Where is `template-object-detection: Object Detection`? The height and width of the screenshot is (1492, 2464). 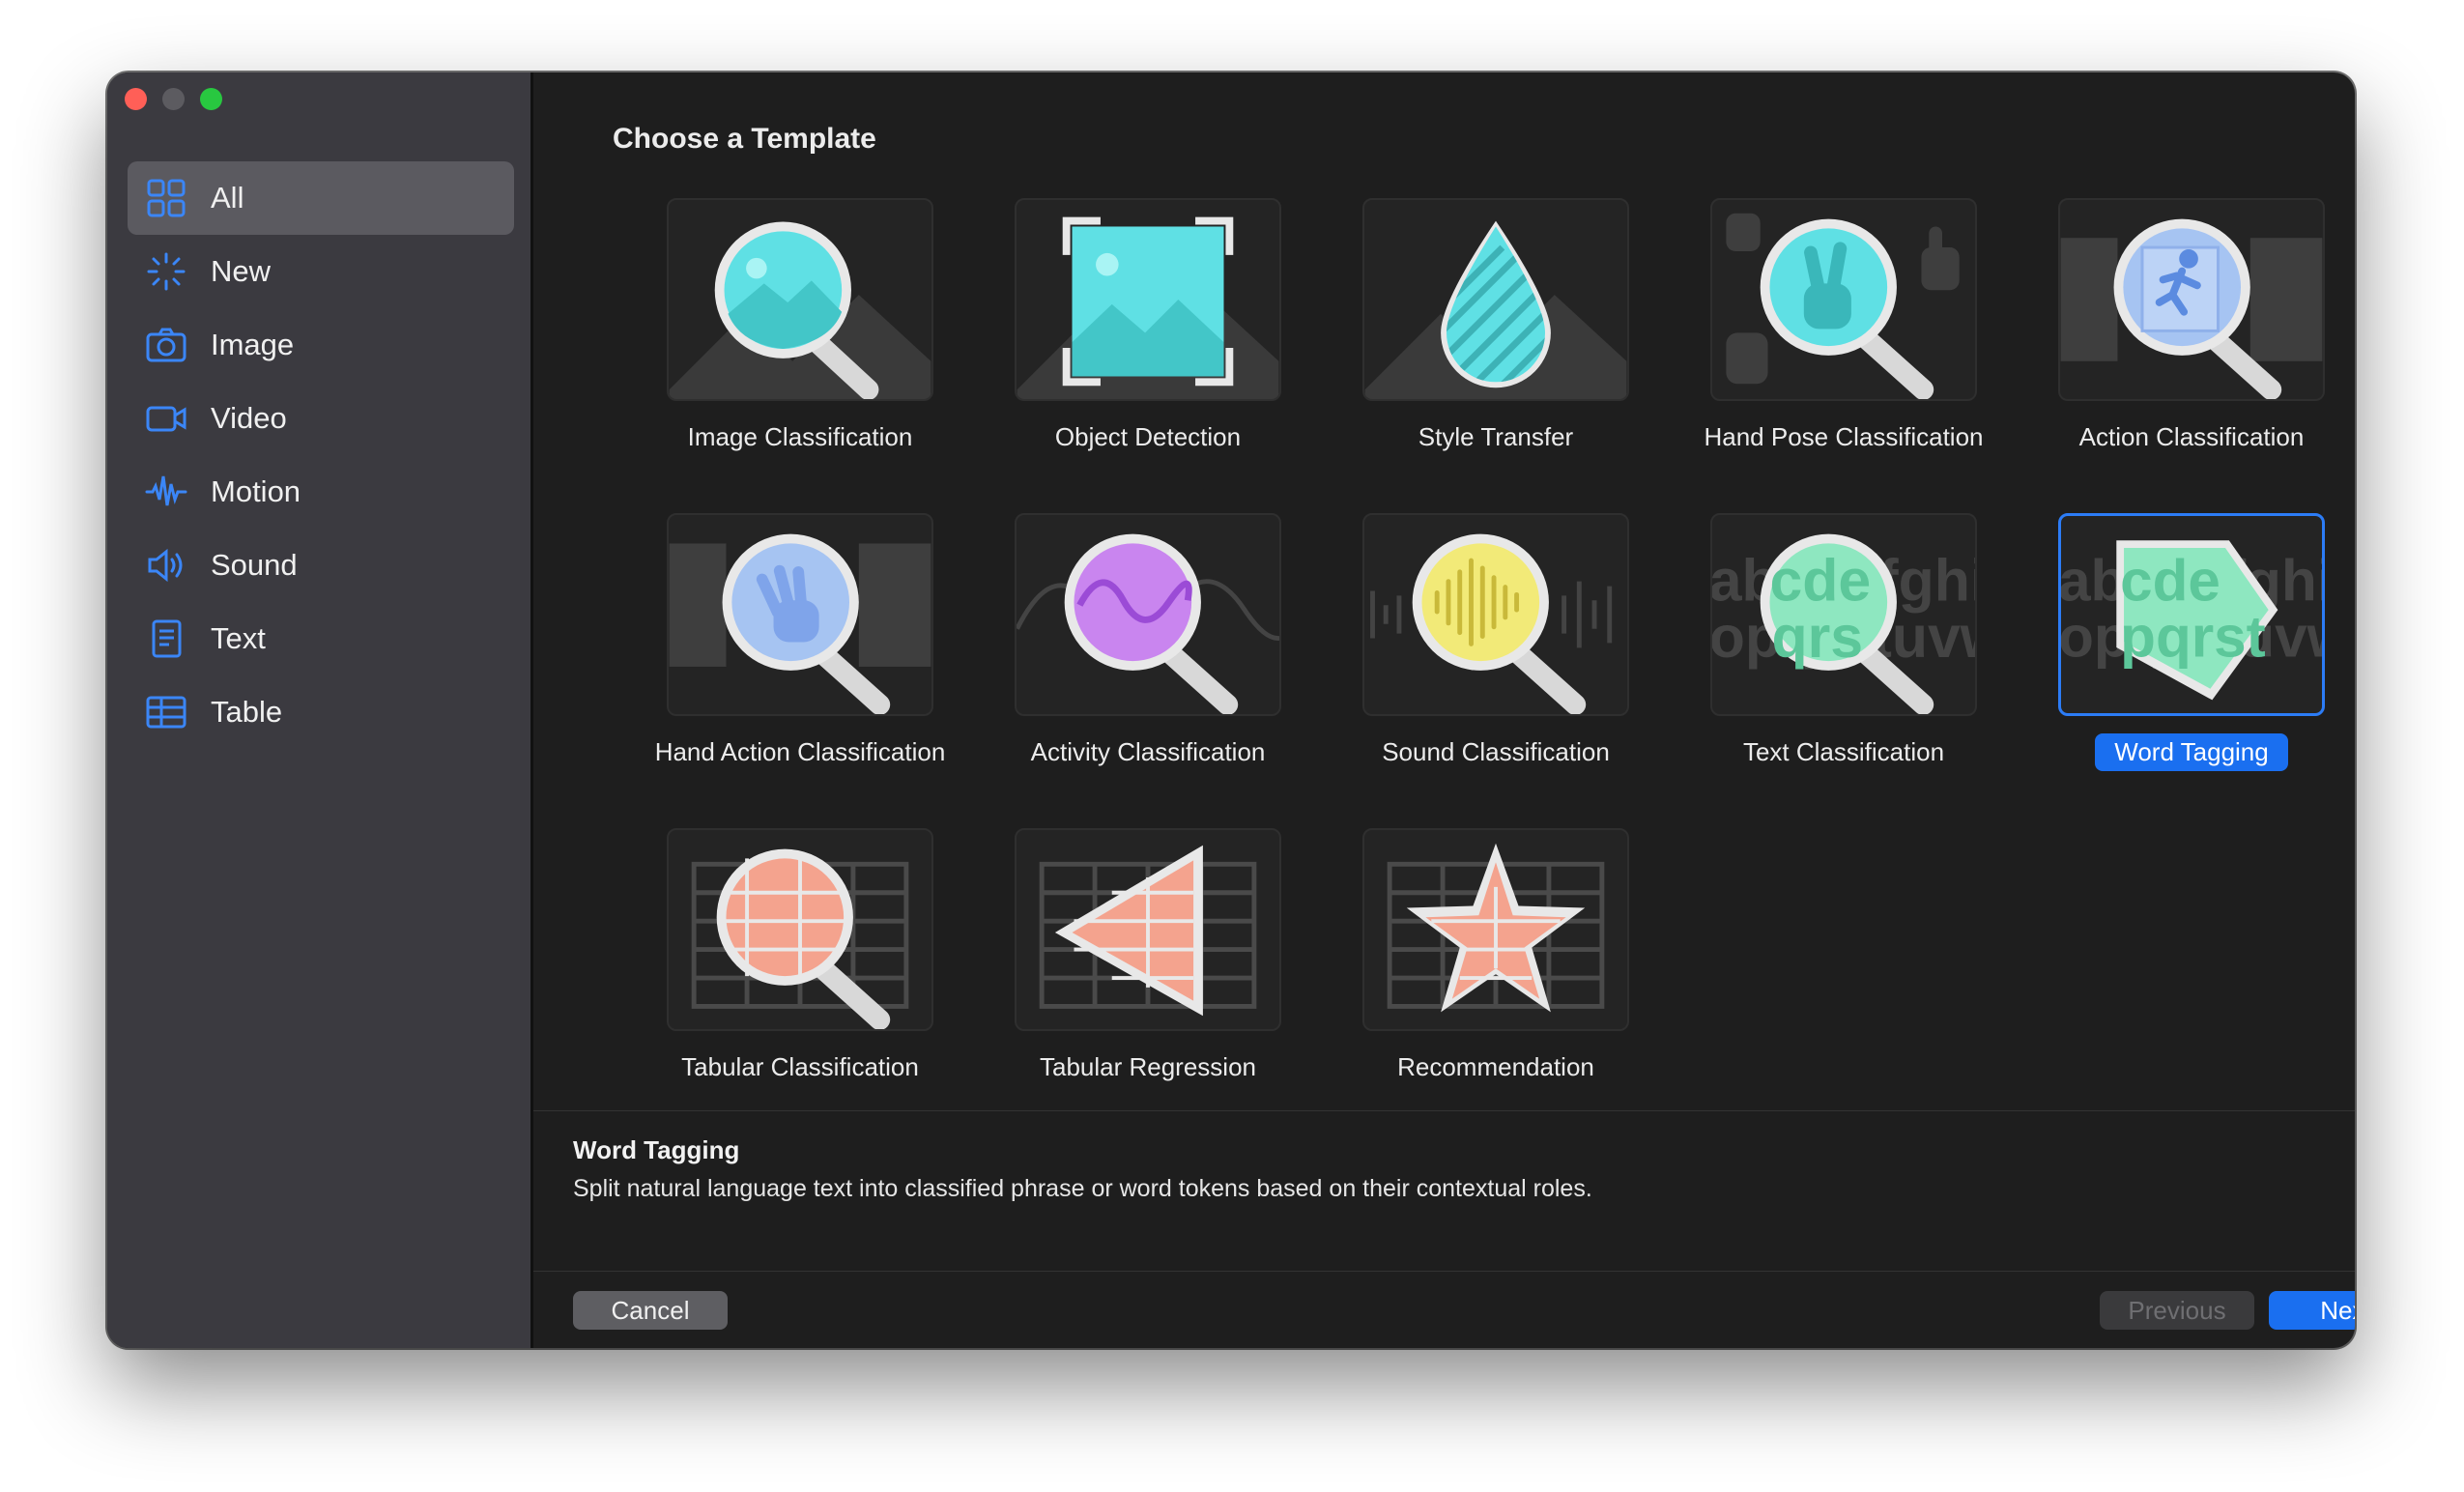
template-object-detection: Object Detection is located at coordinates (1148, 327).